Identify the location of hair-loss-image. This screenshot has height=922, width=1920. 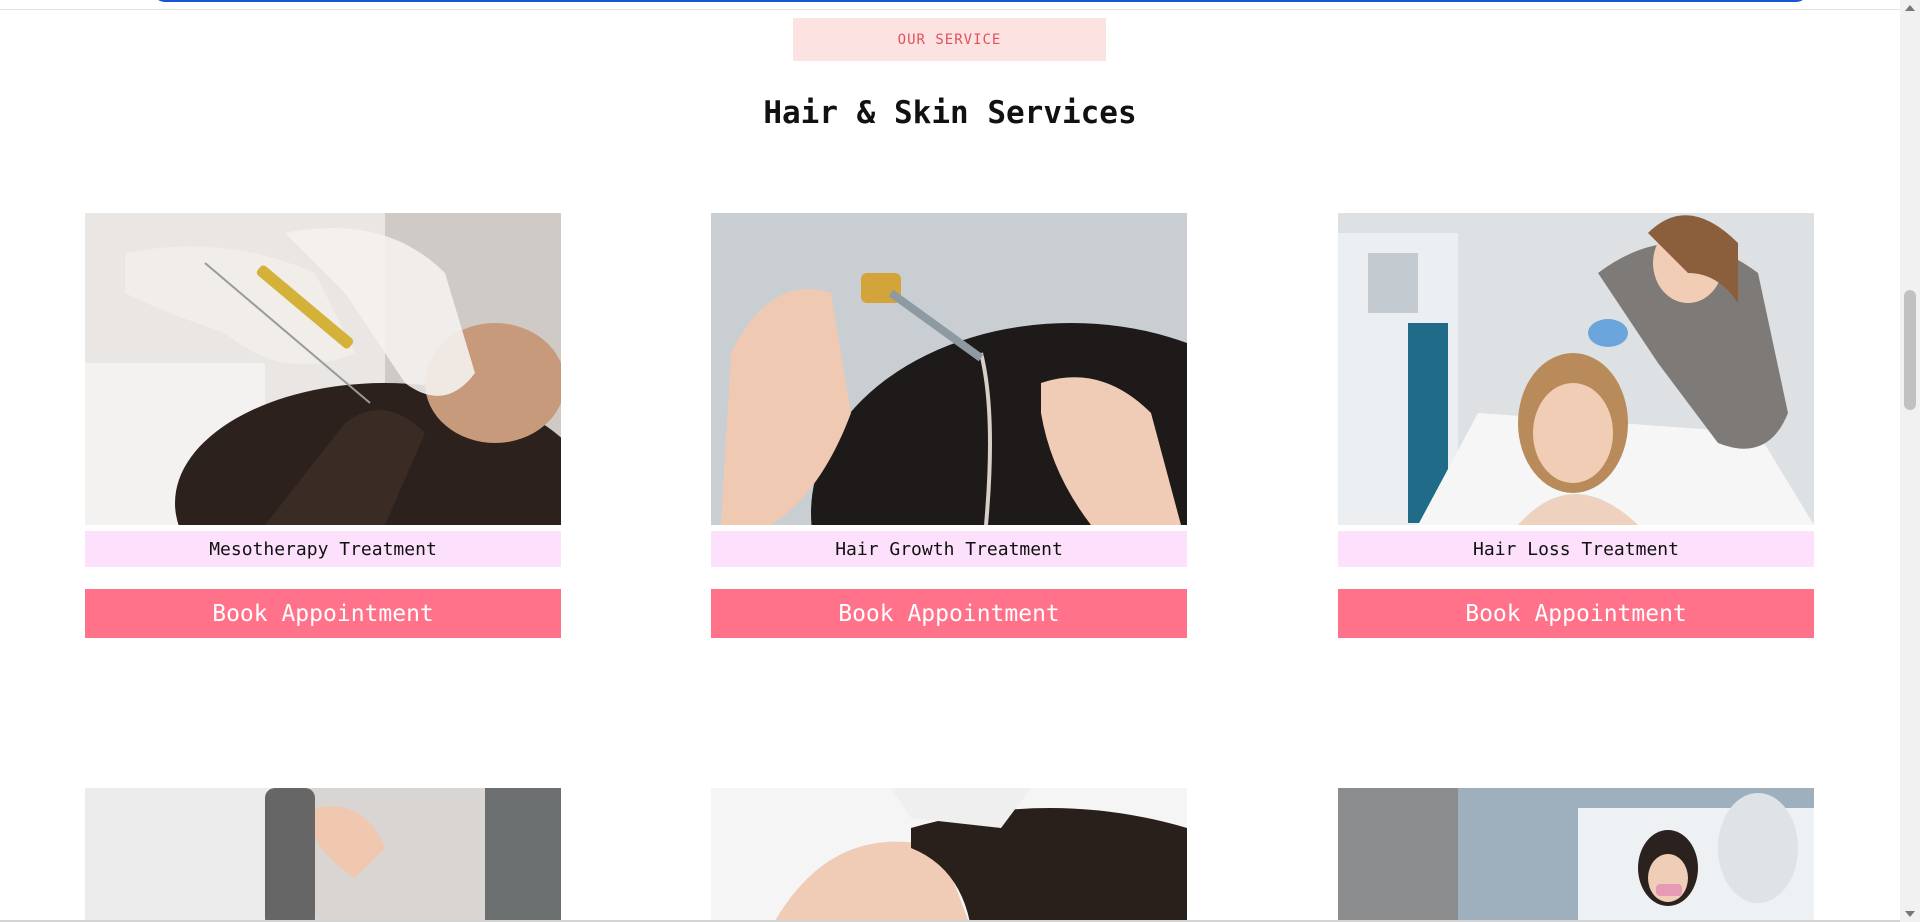
(1576, 369).